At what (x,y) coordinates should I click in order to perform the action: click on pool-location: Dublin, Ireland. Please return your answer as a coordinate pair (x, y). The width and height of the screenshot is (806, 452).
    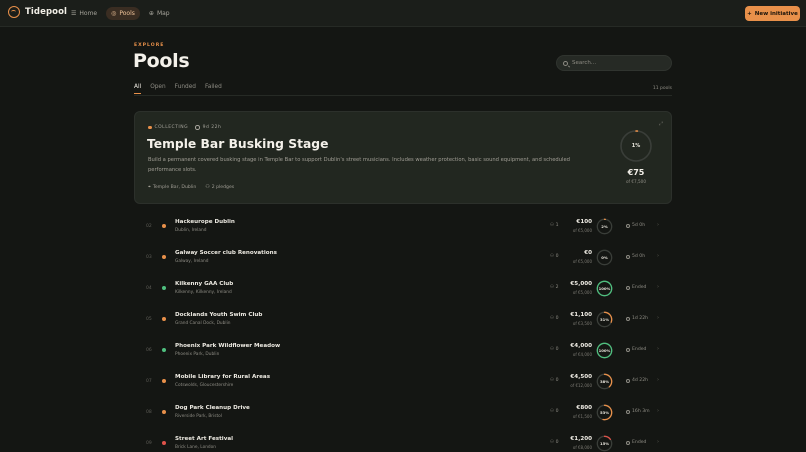
    Looking at the image, I should click on (191, 230).